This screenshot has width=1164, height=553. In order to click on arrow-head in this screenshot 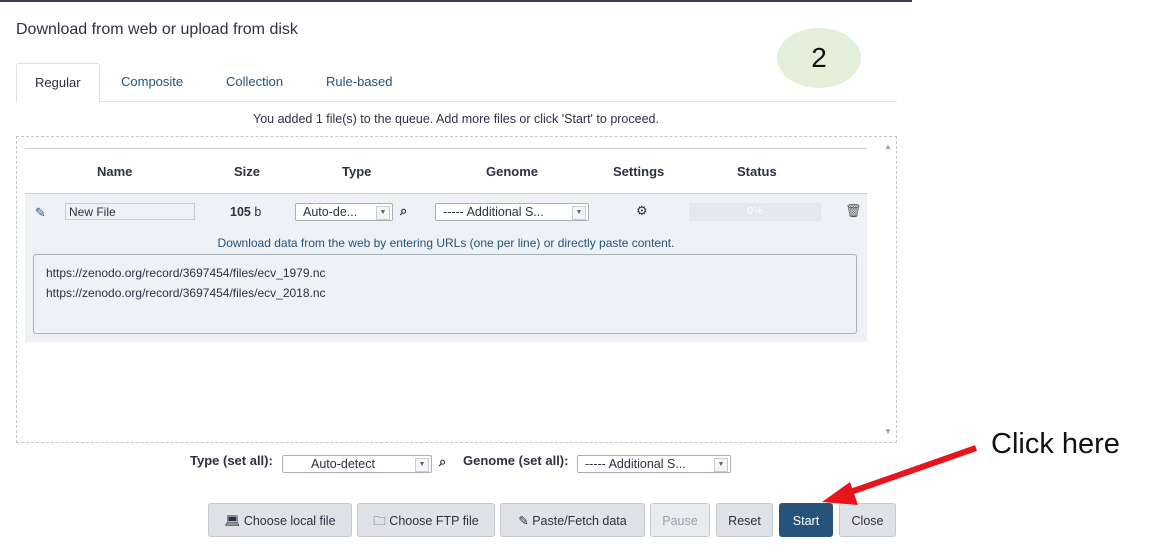, I will do `click(840, 493)`.